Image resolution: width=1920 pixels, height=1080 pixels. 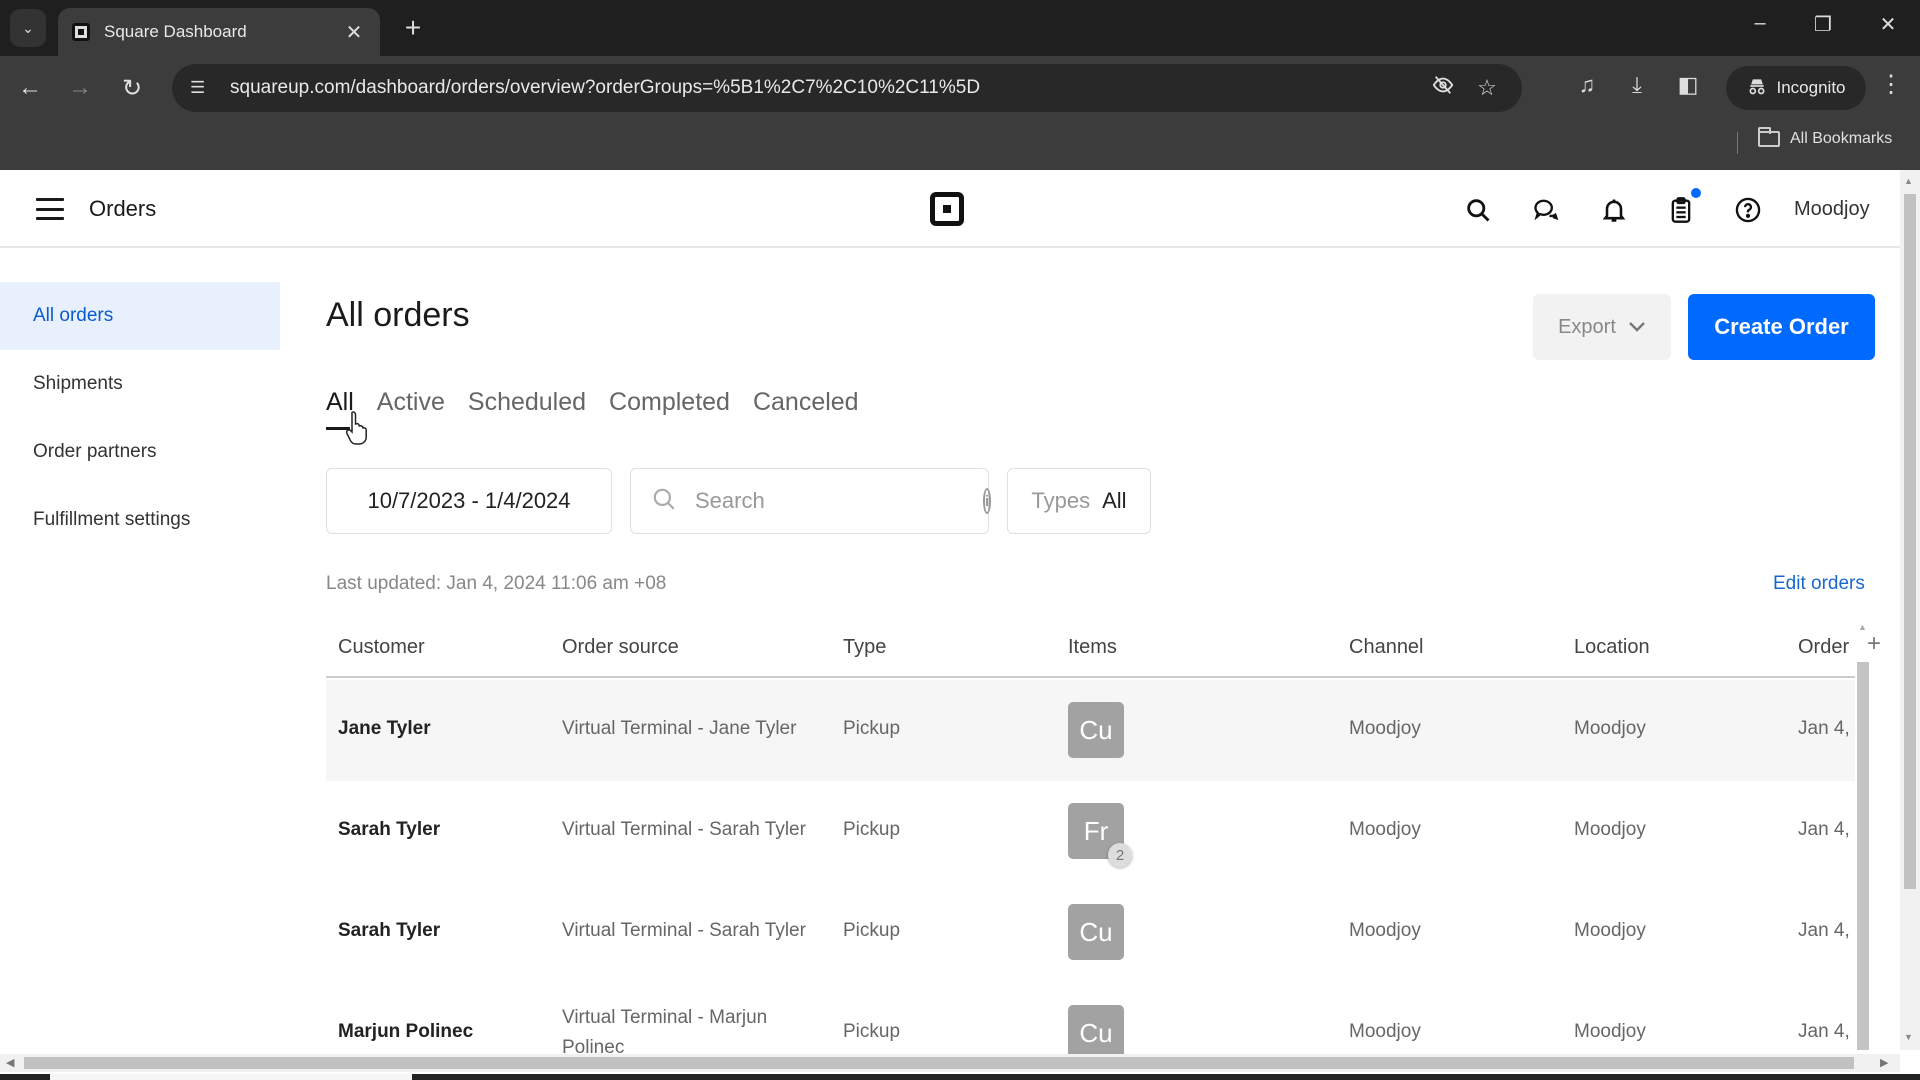 What do you see at coordinates (406, 1031) in the screenshot?
I see `customer-name: Marjun Polinec` at bounding box center [406, 1031].